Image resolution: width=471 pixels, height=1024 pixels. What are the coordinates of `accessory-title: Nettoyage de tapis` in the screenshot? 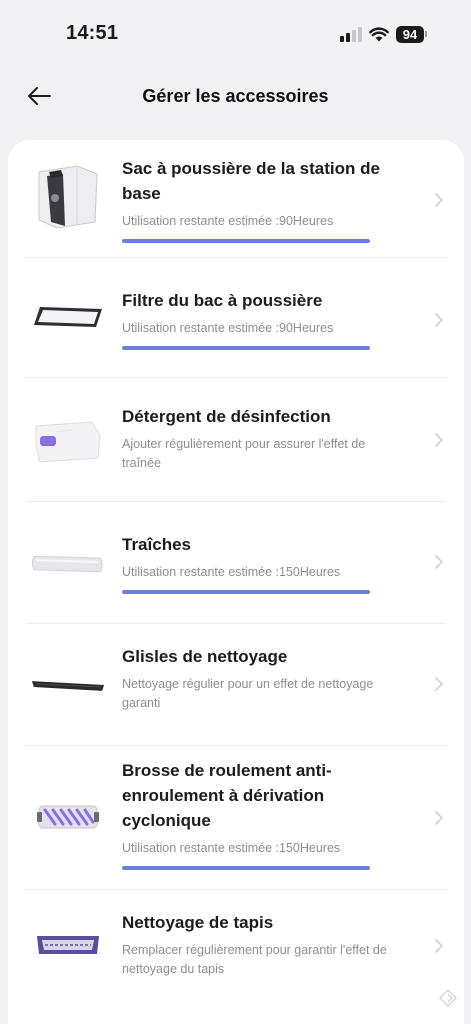 It's located at (198, 922).